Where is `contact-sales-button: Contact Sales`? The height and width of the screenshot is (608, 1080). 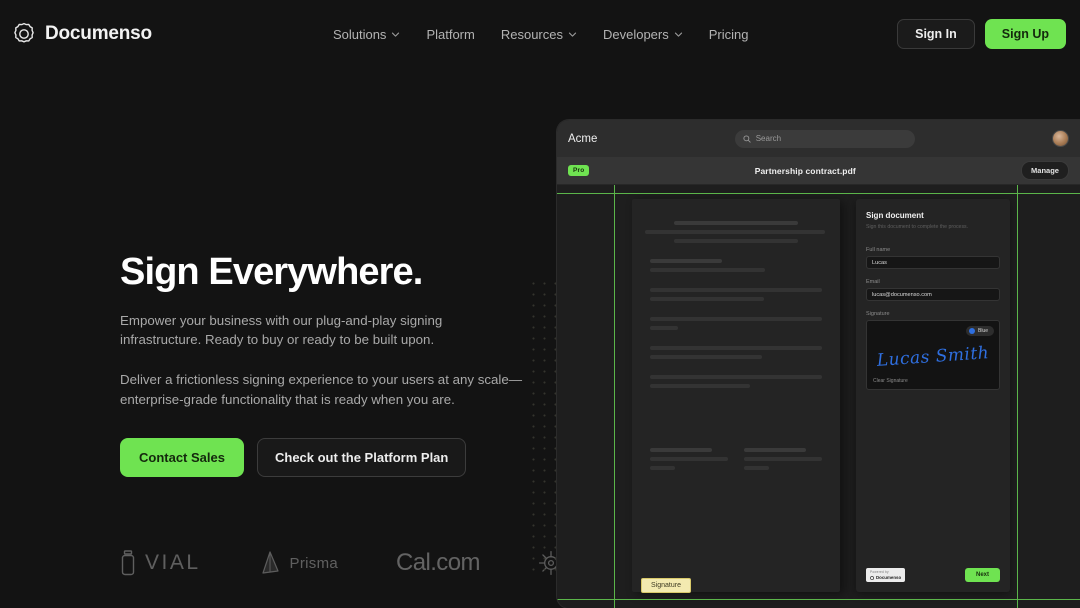 contact-sales-button: Contact Sales is located at coordinates (182, 458).